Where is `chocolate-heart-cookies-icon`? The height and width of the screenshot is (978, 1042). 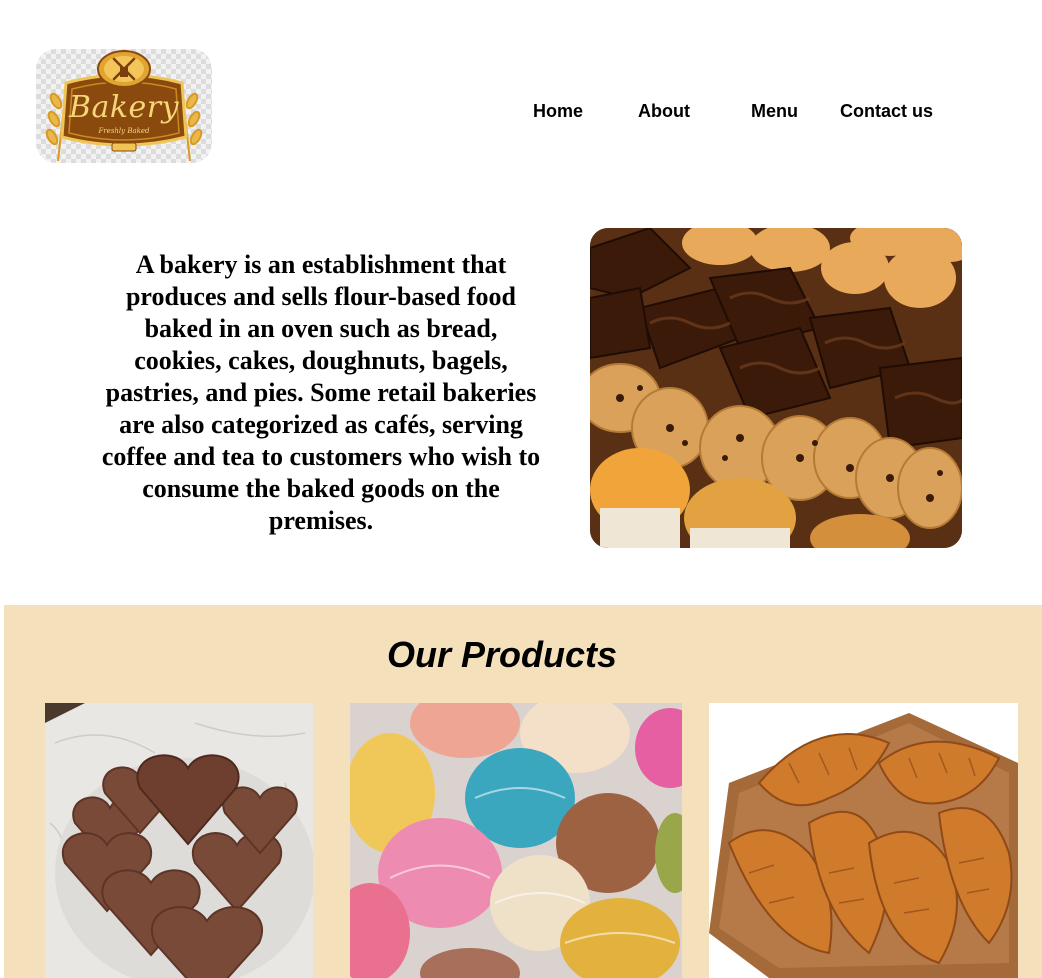
chocolate-heart-cookies-icon is located at coordinates (179, 840).